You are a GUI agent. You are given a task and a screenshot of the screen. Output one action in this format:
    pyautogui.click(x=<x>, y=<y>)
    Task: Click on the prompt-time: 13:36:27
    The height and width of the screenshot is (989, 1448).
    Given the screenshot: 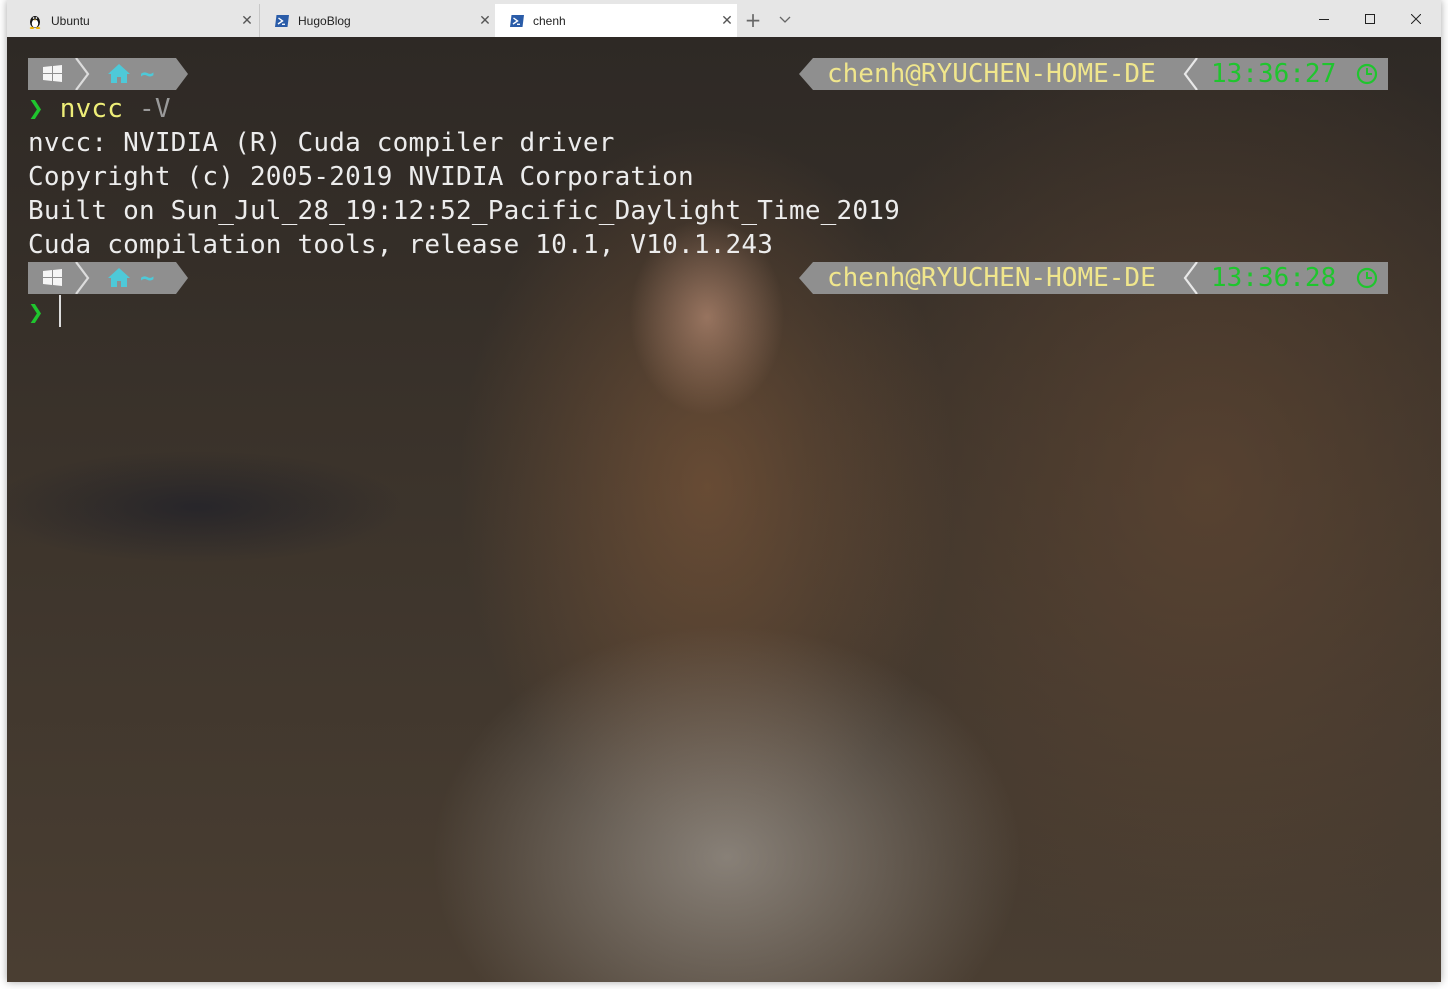 What is the action you would take?
    pyautogui.click(x=1274, y=74)
    